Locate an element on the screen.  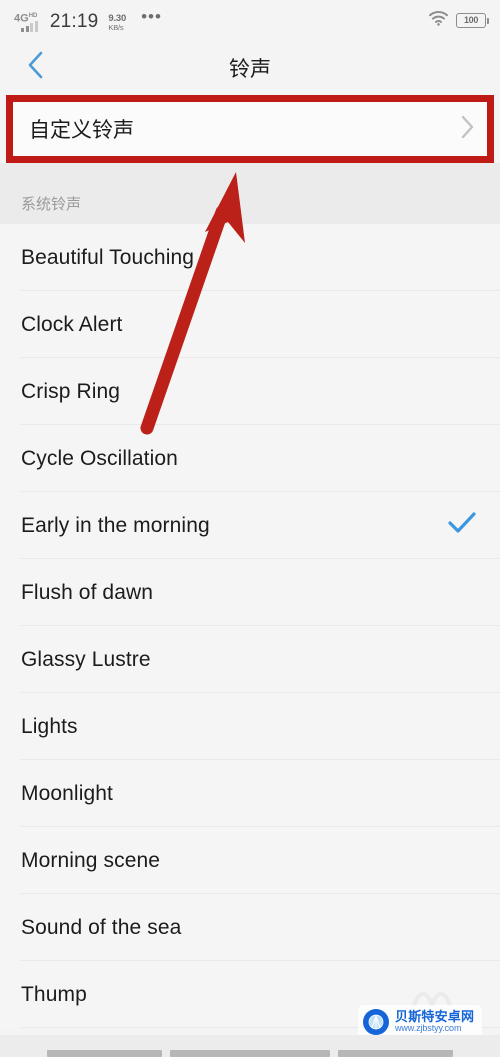
status-overflow-dots: ••• is located at coordinates (151, 16).